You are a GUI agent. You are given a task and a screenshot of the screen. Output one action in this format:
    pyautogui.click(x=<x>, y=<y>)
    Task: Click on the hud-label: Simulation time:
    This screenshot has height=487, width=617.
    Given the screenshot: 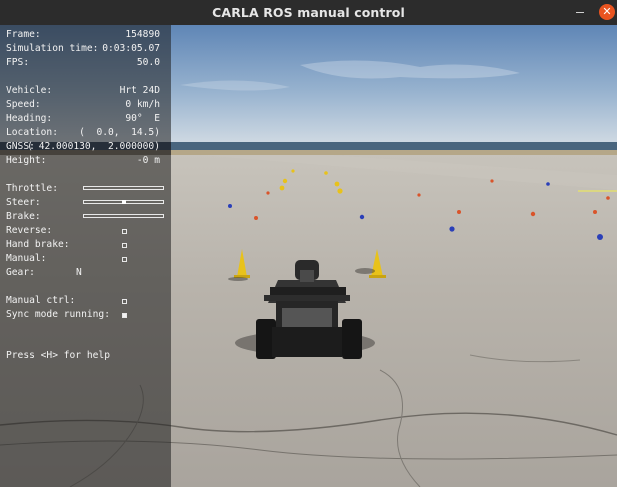 What is the action you would take?
    pyautogui.click(x=52, y=48)
    